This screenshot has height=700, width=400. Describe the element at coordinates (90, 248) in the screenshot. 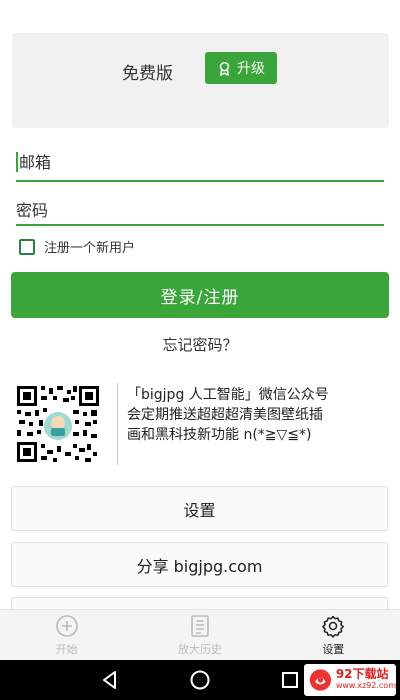

I see `register-checkbox-label: 注册一个新用户` at that location.